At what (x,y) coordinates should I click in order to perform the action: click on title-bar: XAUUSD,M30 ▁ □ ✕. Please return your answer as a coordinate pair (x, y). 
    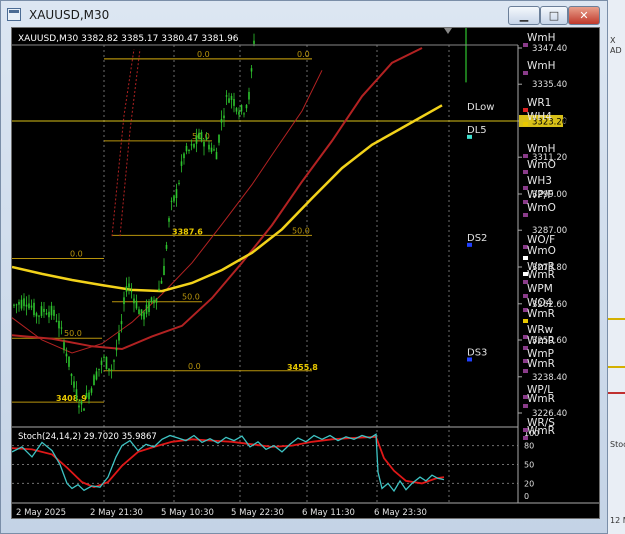
    Looking at the image, I should click on (304, 15).